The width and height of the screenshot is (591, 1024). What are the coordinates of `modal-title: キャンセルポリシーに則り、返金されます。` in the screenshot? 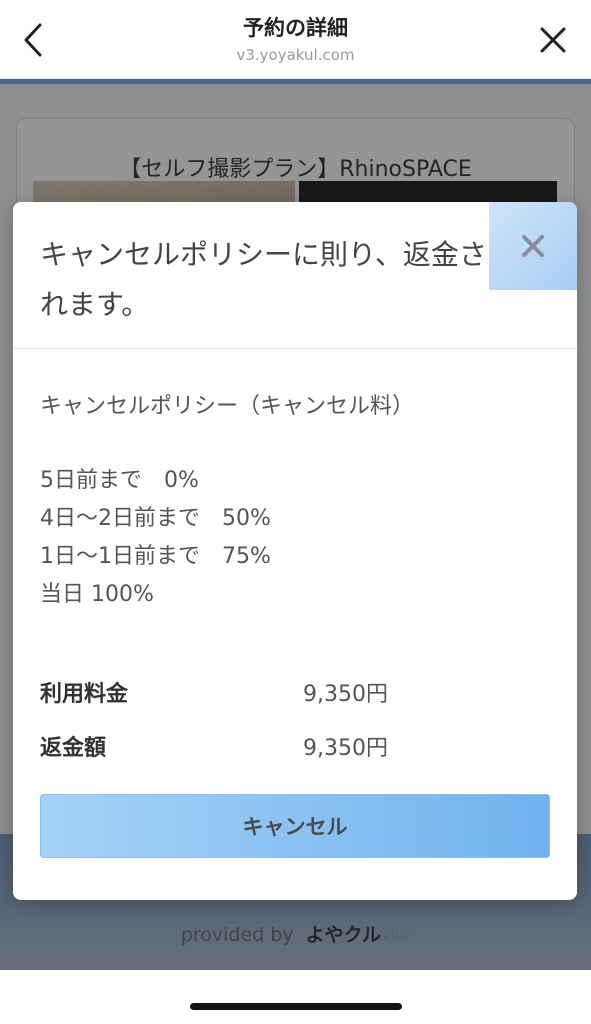 It's located at (263, 279).